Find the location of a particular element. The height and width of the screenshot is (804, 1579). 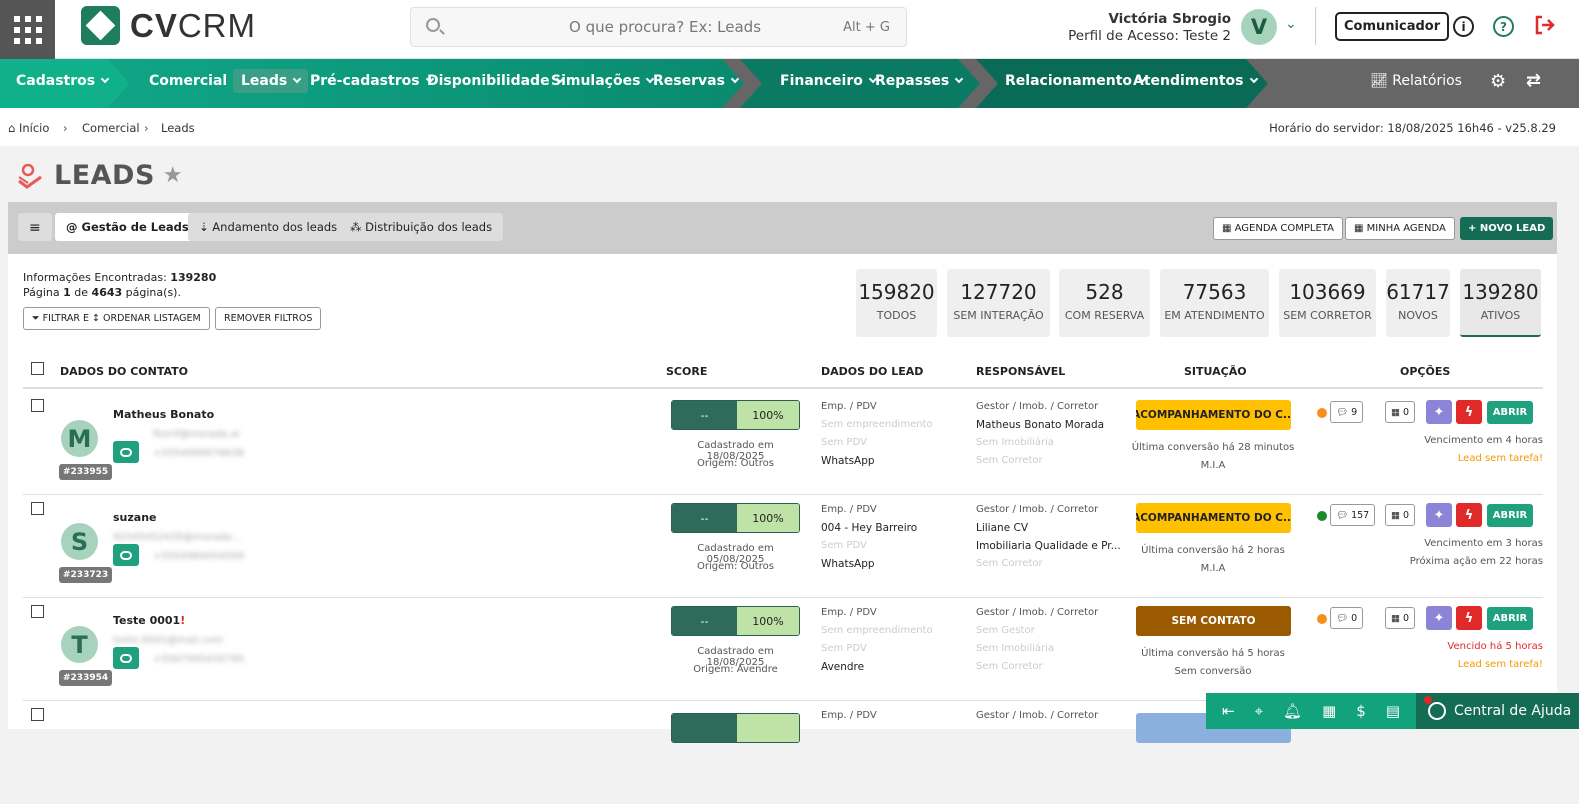

chevron-down-icon: ⌄ is located at coordinates (1291, 24).